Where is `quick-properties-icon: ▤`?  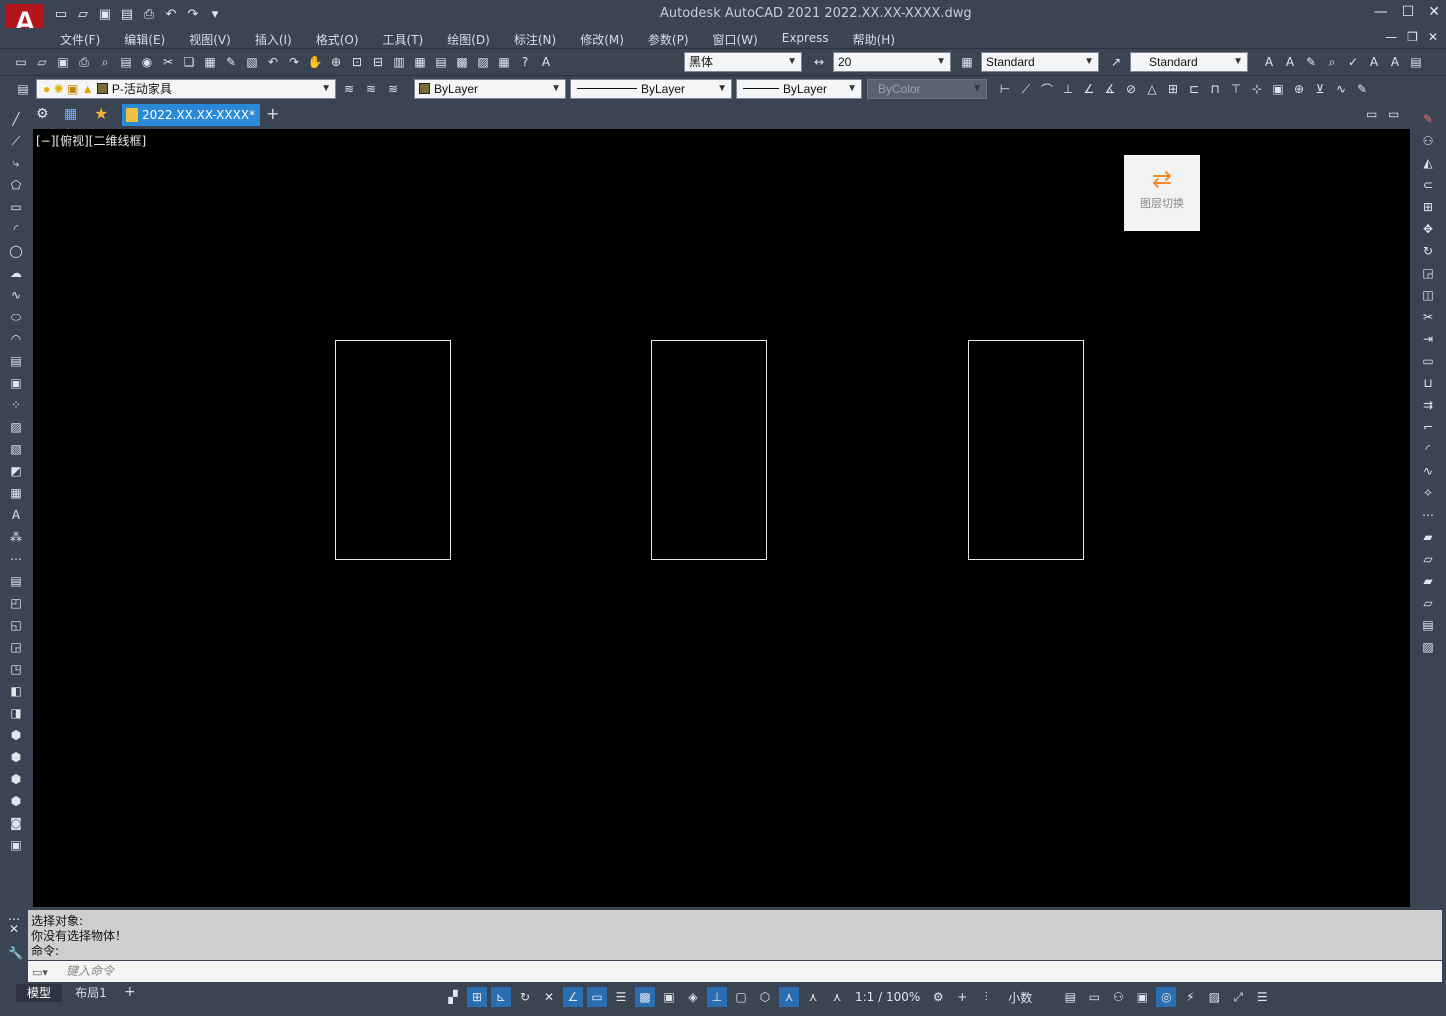
quick-properties-icon: ▤ is located at coordinates (1070, 997).